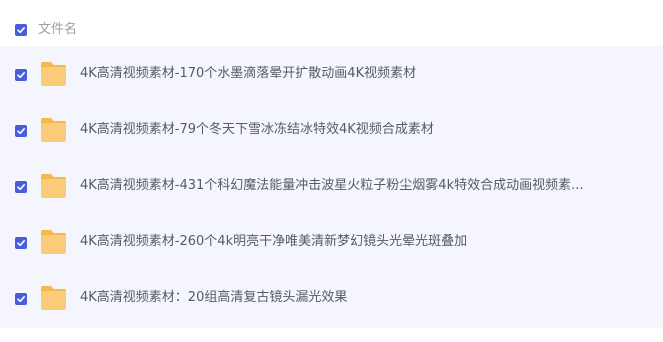 The image size is (663, 342). Describe the element at coordinates (331, 23) in the screenshot. I see `file-list-header: 文件名` at that location.